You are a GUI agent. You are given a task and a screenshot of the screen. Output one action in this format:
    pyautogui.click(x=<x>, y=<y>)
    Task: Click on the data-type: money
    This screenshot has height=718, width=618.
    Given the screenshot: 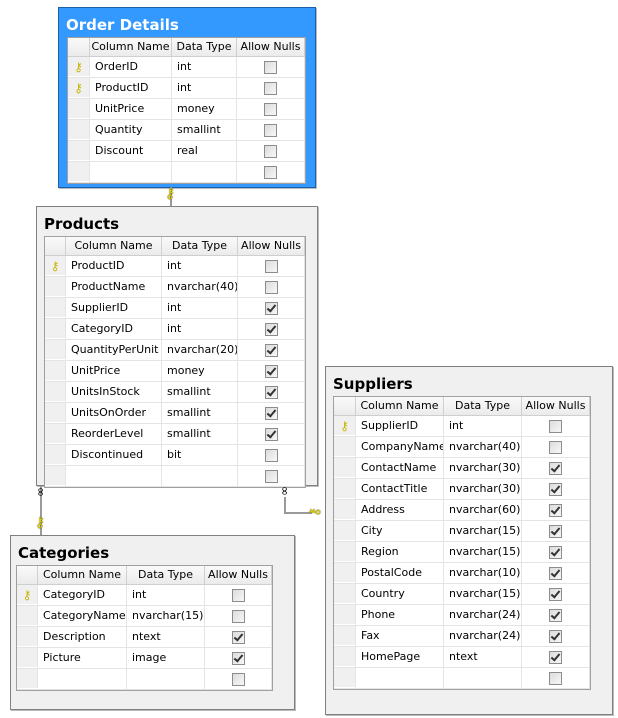 What is the action you would take?
    pyautogui.click(x=200, y=371)
    